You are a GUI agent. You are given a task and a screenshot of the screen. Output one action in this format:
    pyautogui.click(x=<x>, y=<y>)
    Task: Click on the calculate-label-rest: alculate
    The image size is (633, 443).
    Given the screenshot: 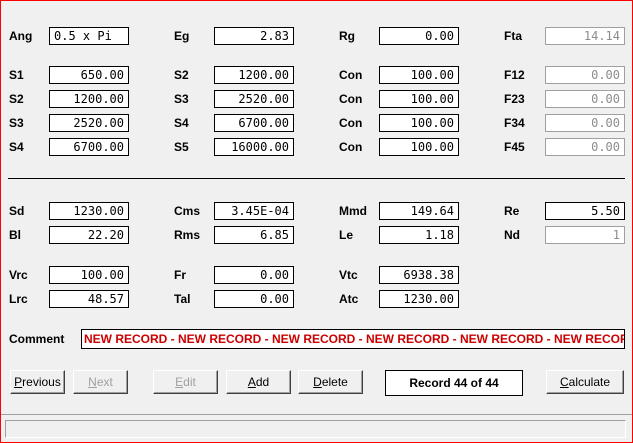 What is the action you would take?
    pyautogui.click(x=589, y=382)
    